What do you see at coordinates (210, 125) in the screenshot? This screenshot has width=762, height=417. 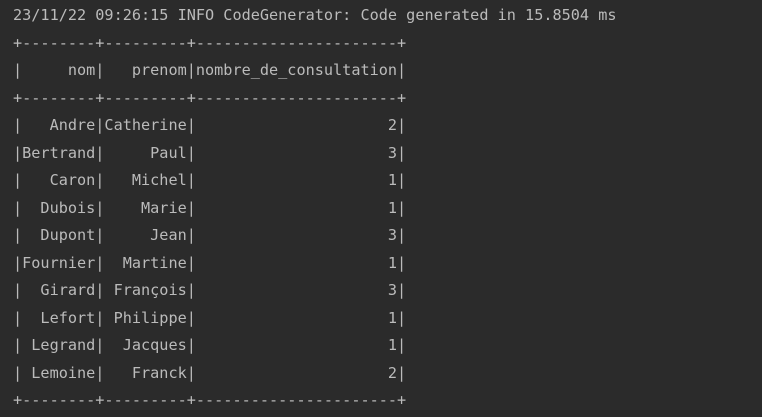 I see `table-row: | Andre|Catherine| 2|` at bounding box center [210, 125].